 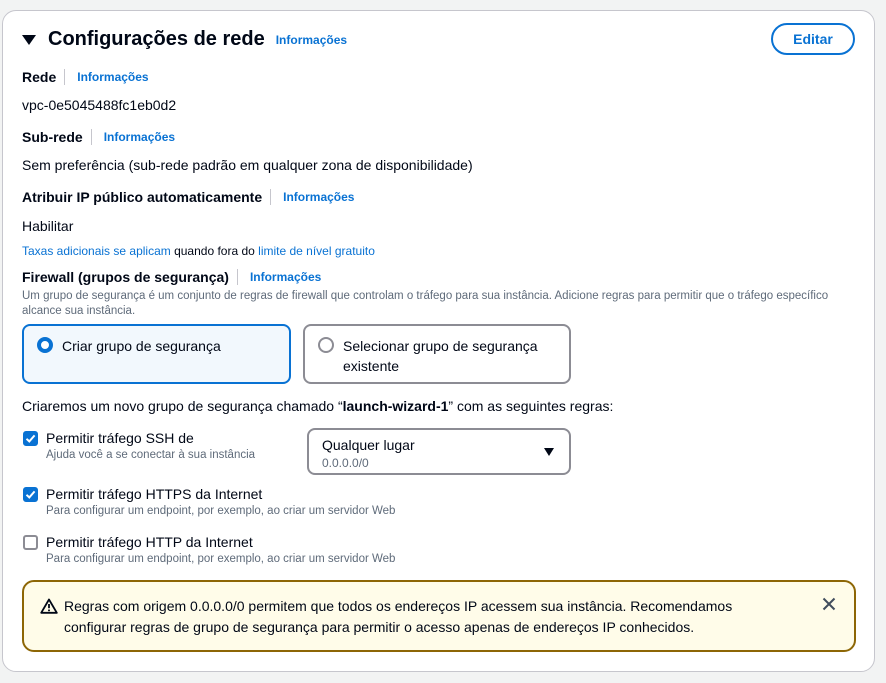 I want to click on radio-unselected, so click(x=326, y=345).